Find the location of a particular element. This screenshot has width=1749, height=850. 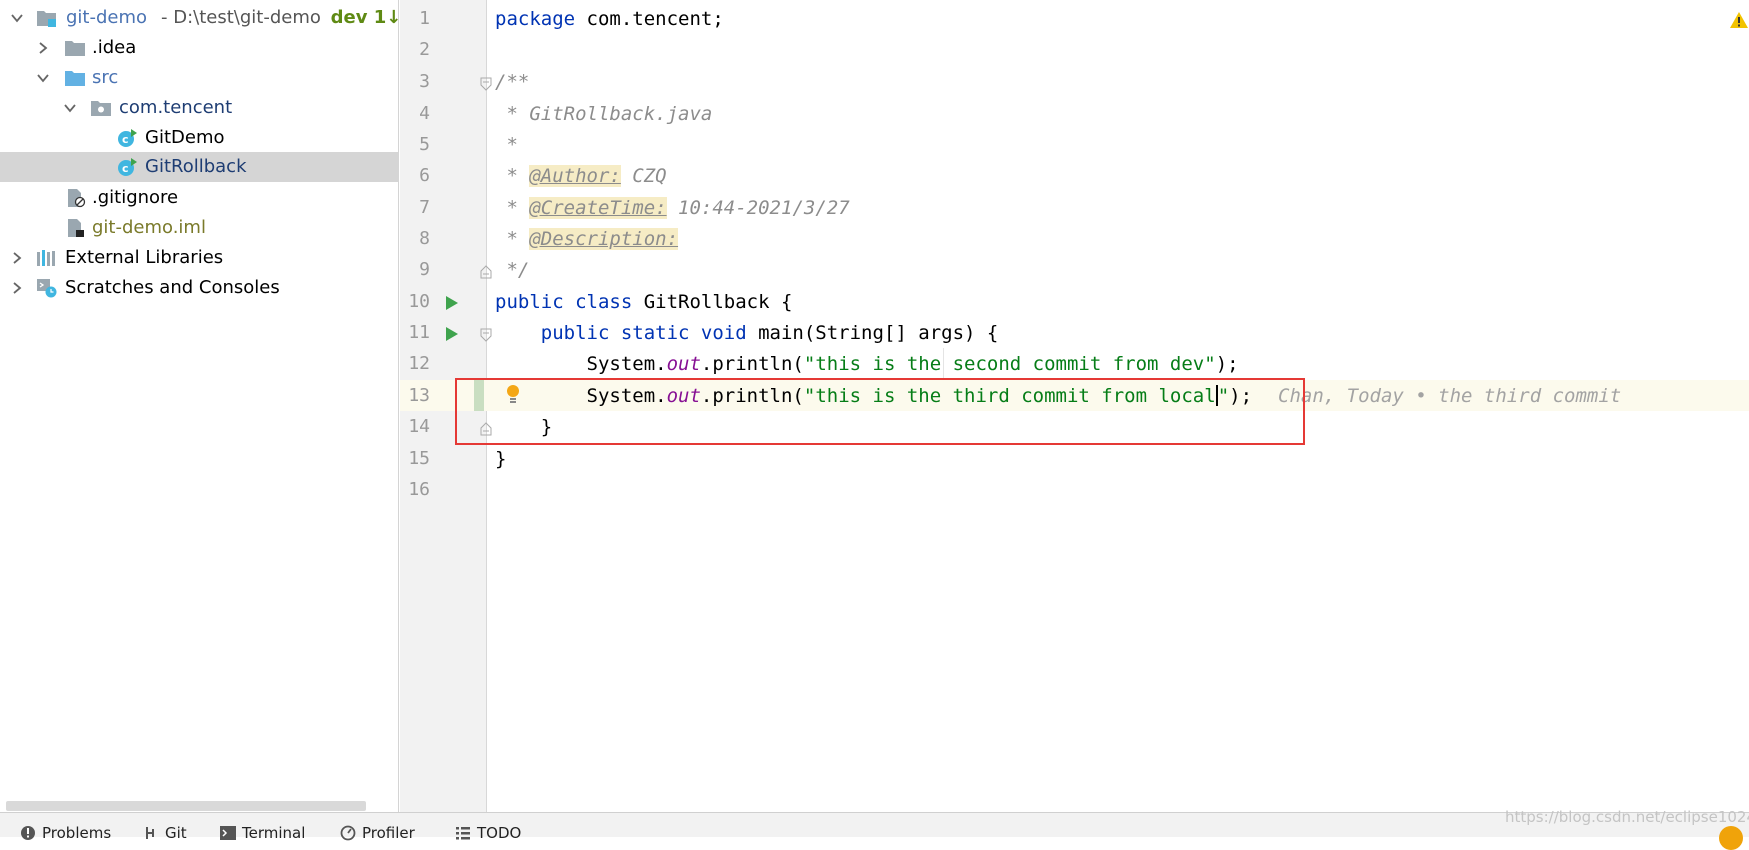

git-blame-inlay: Chan, Today • the third commit is located at coordinates (1449, 396).